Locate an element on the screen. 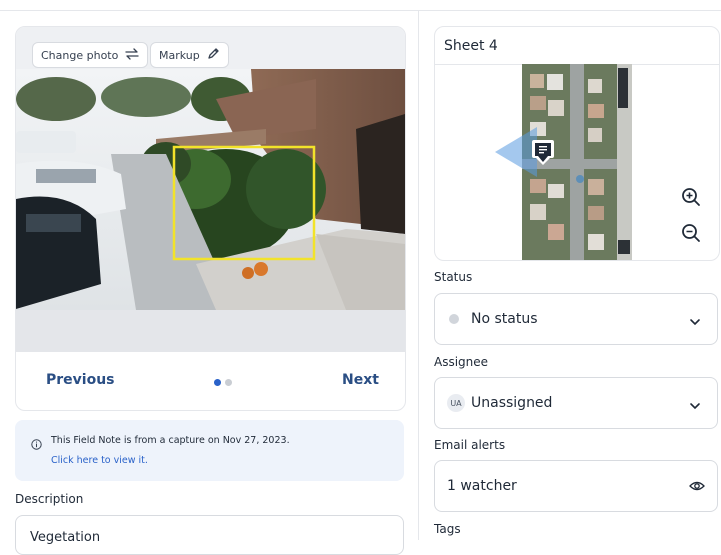  photo-pager: Previous Next is located at coordinates (210, 381).